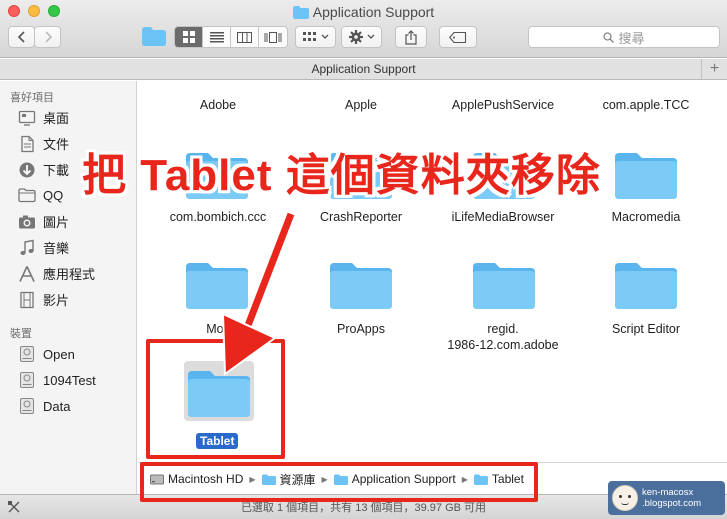 Image resolution: width=727 pixels, height=519 pixels. What do you see at coordinates (27, 273) in the screenshot?
I see `apps-icon` at bounding box center [27, 273].